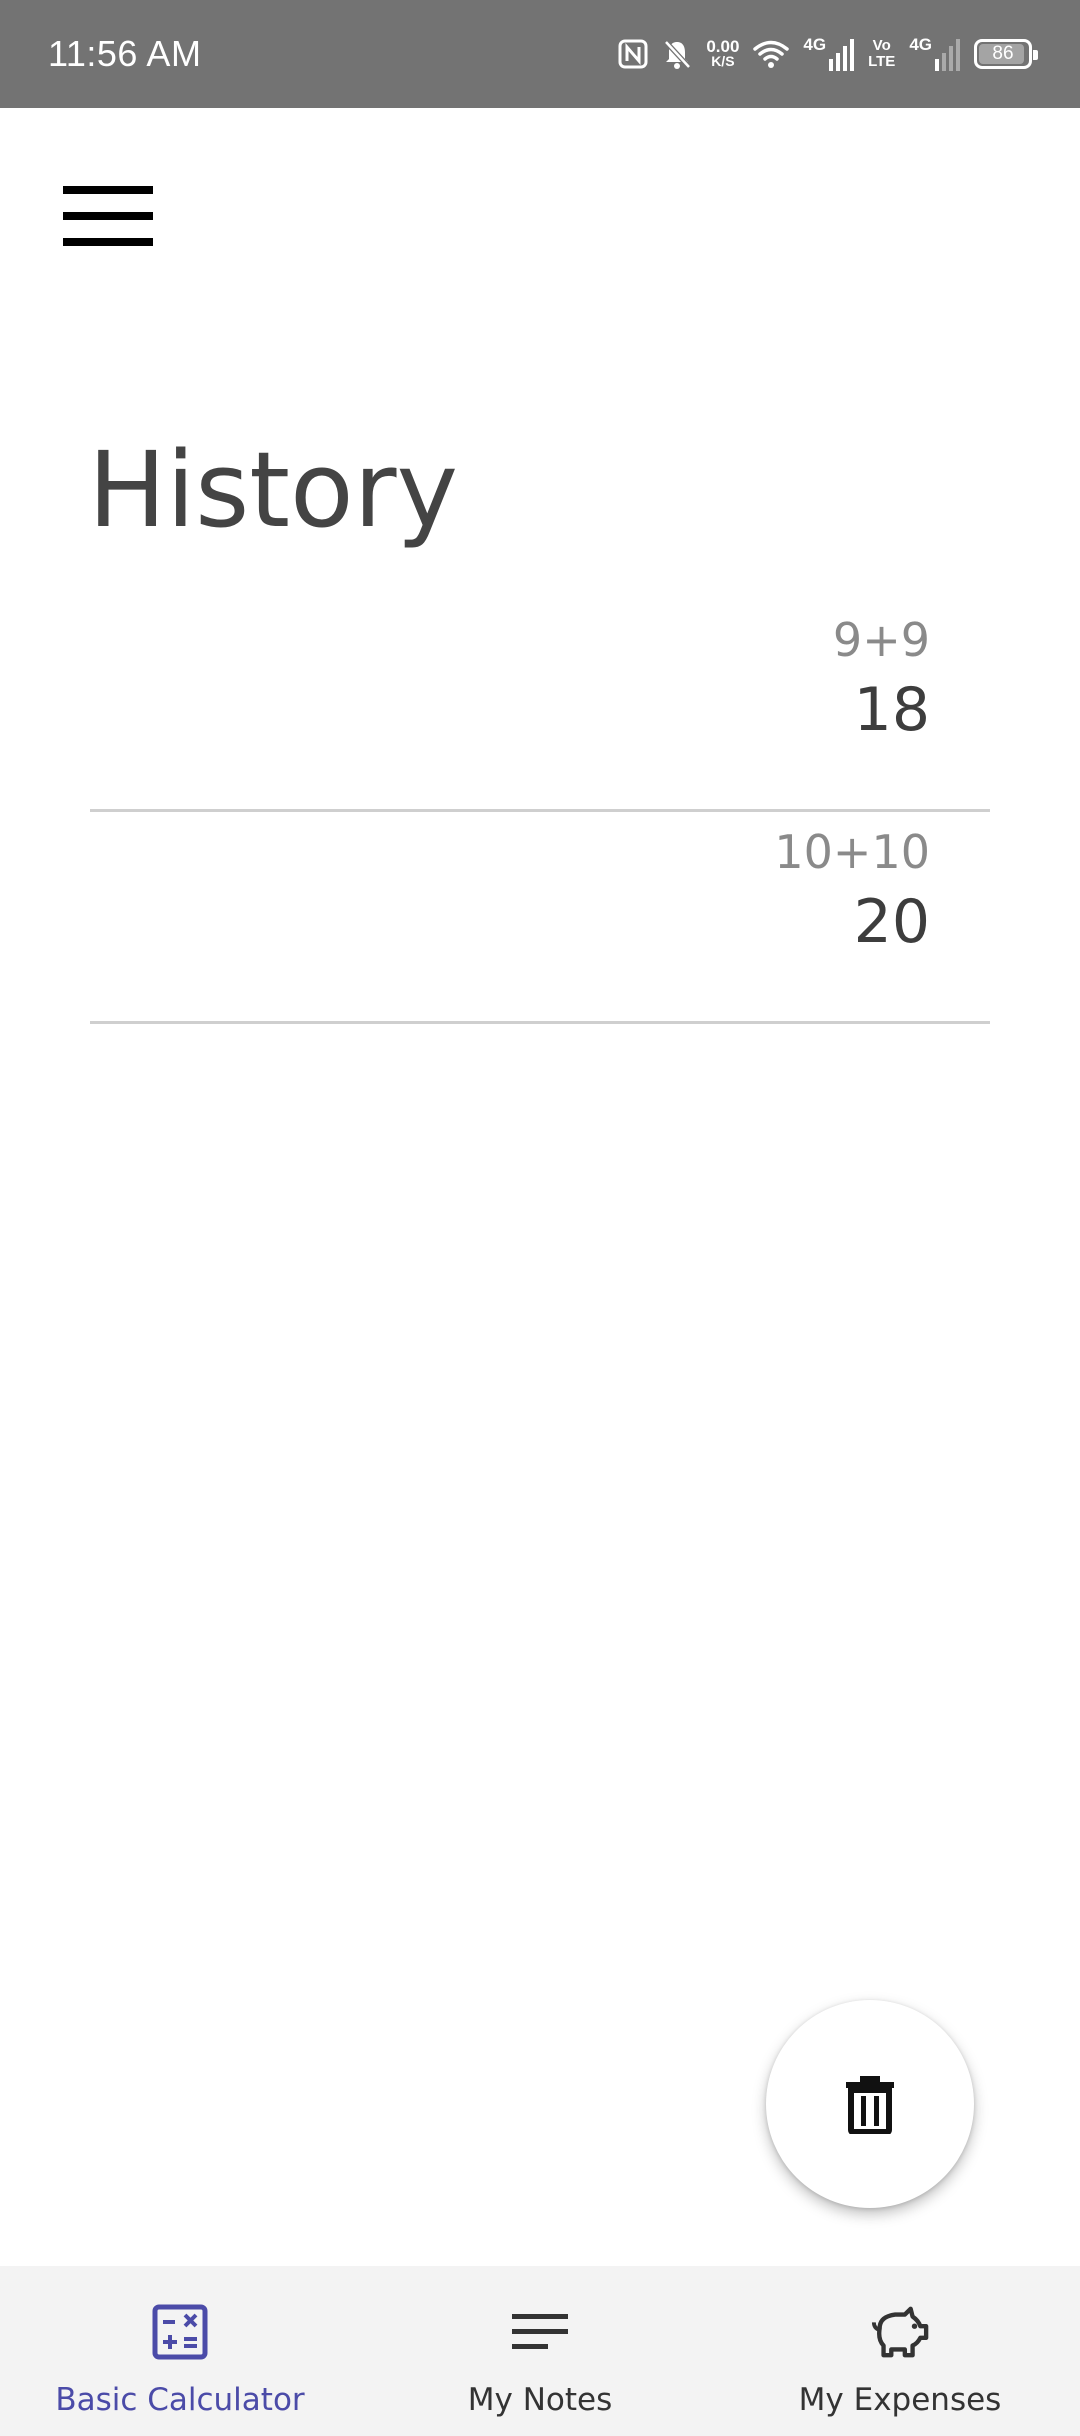 This screenshot has height=2436, width=1080. I want to click on clear-history-button, so click(870, 2104).